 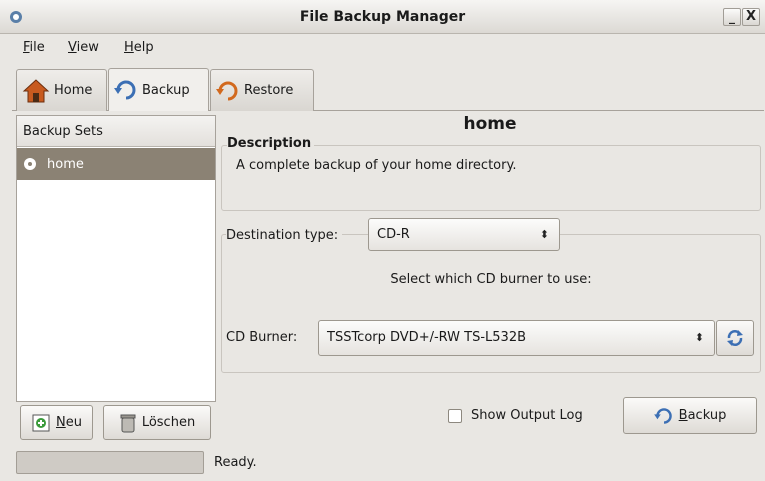 I want to click on menu-file: File, so click(x=34, y=47).